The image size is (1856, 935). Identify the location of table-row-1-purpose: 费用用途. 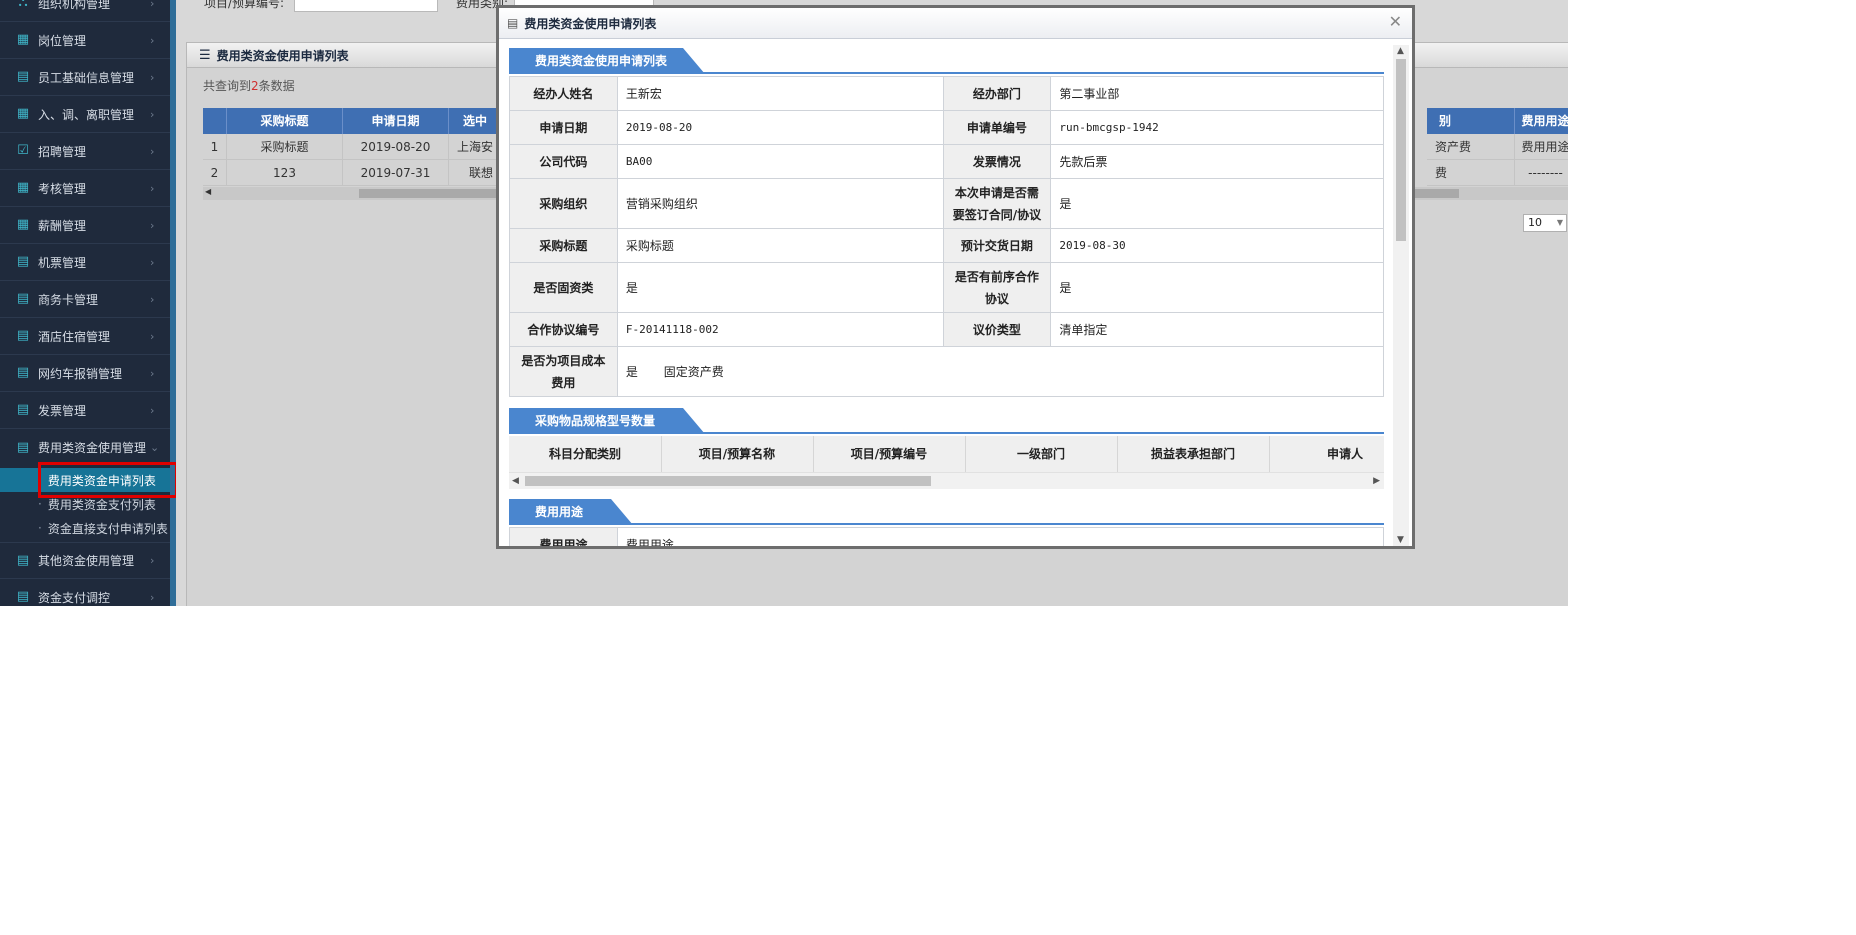
(1541, 147).